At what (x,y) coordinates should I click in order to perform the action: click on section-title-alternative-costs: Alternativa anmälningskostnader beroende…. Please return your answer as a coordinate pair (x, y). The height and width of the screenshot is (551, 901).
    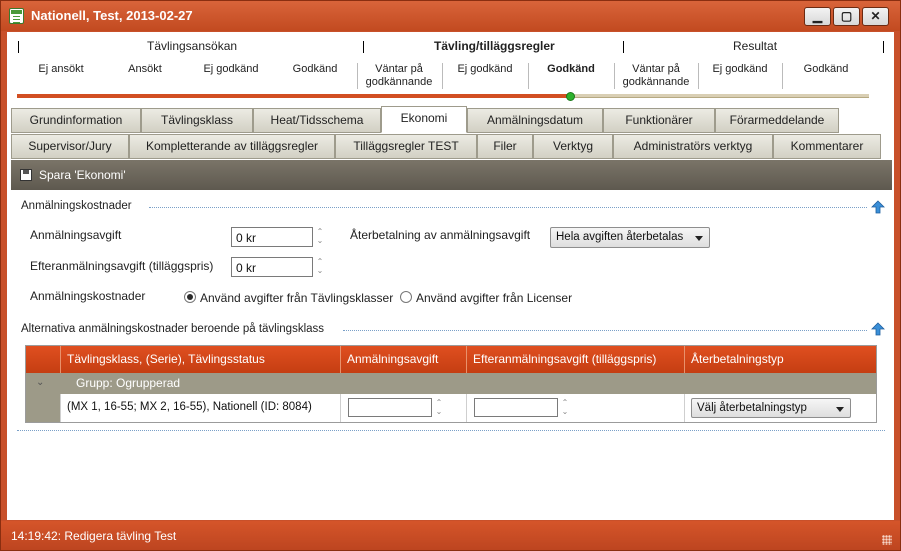
    Looking at the image, I should click on (173, 329).